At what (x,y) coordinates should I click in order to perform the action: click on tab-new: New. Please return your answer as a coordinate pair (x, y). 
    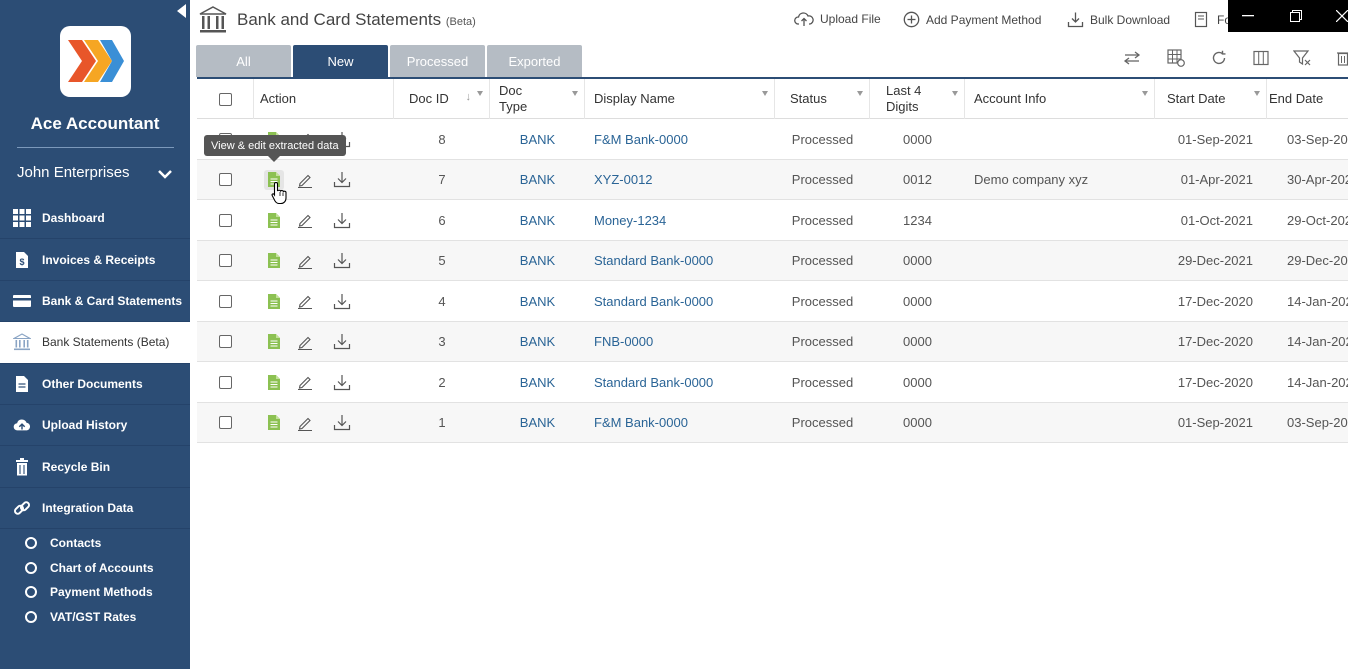
    Looking at the image, I should click on (340, 61).